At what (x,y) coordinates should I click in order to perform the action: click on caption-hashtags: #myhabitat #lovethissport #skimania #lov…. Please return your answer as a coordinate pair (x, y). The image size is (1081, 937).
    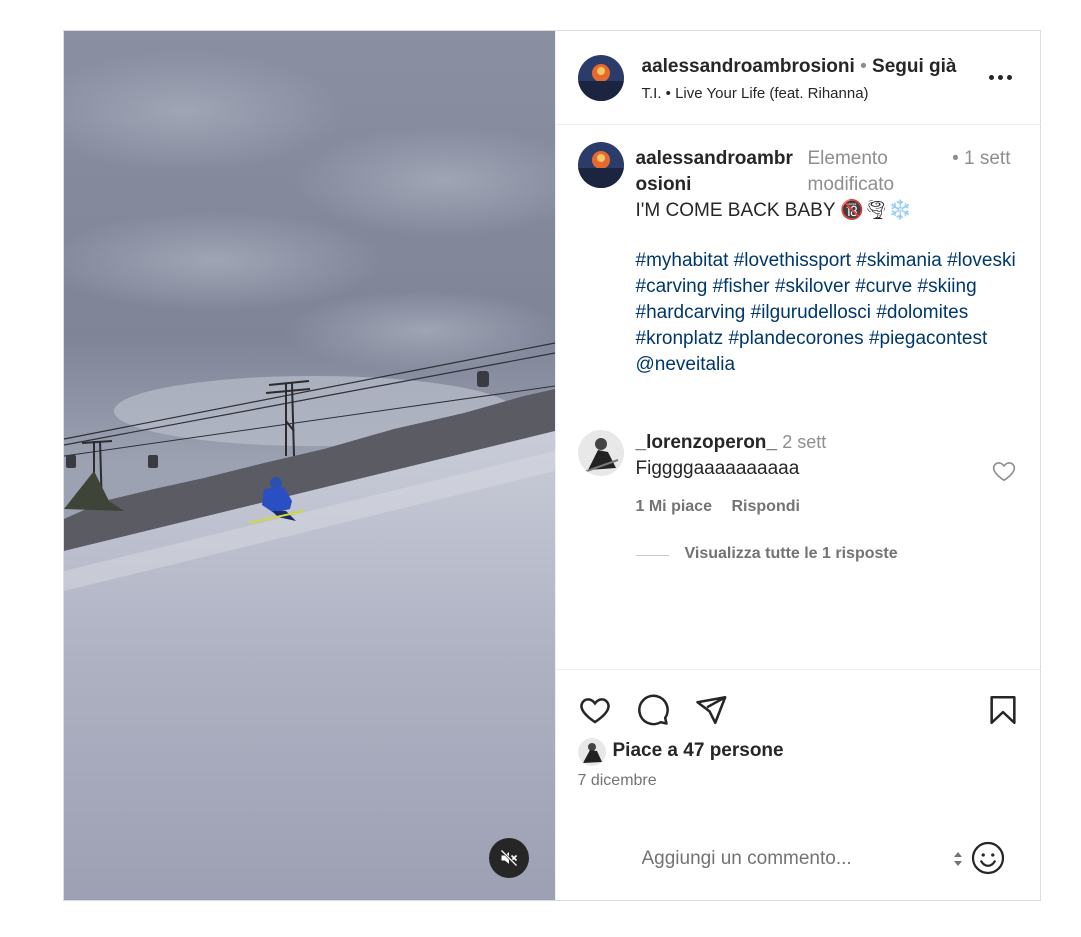
    Looking at the image, I should click on (833, 313).